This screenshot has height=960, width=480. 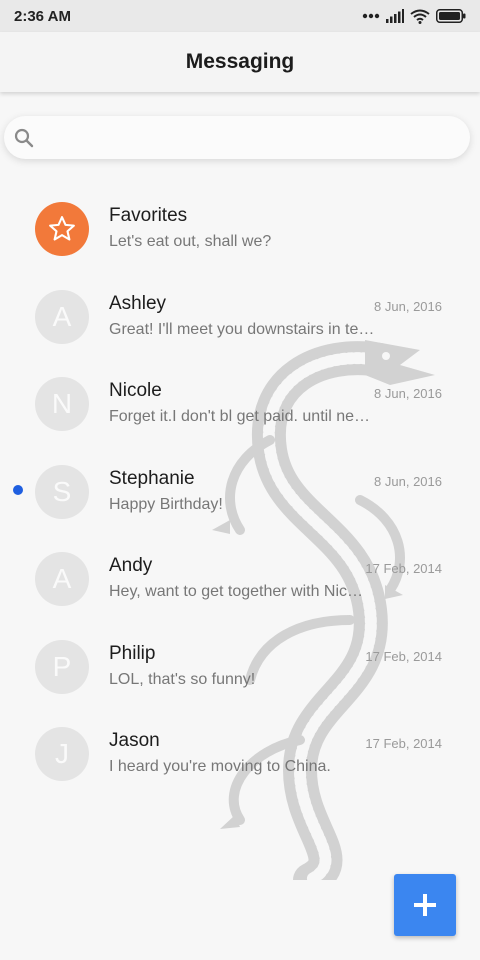 I want to click on search-bar, so click(x=237, y=137).